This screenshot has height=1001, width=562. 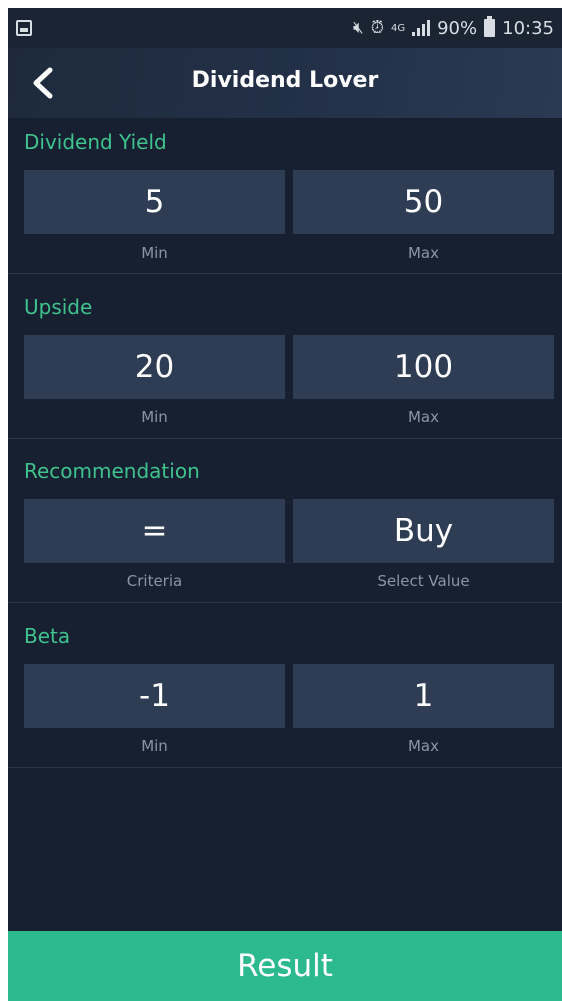 I want to click on page-title: Dividend Lover, so click(x=285, y=80).